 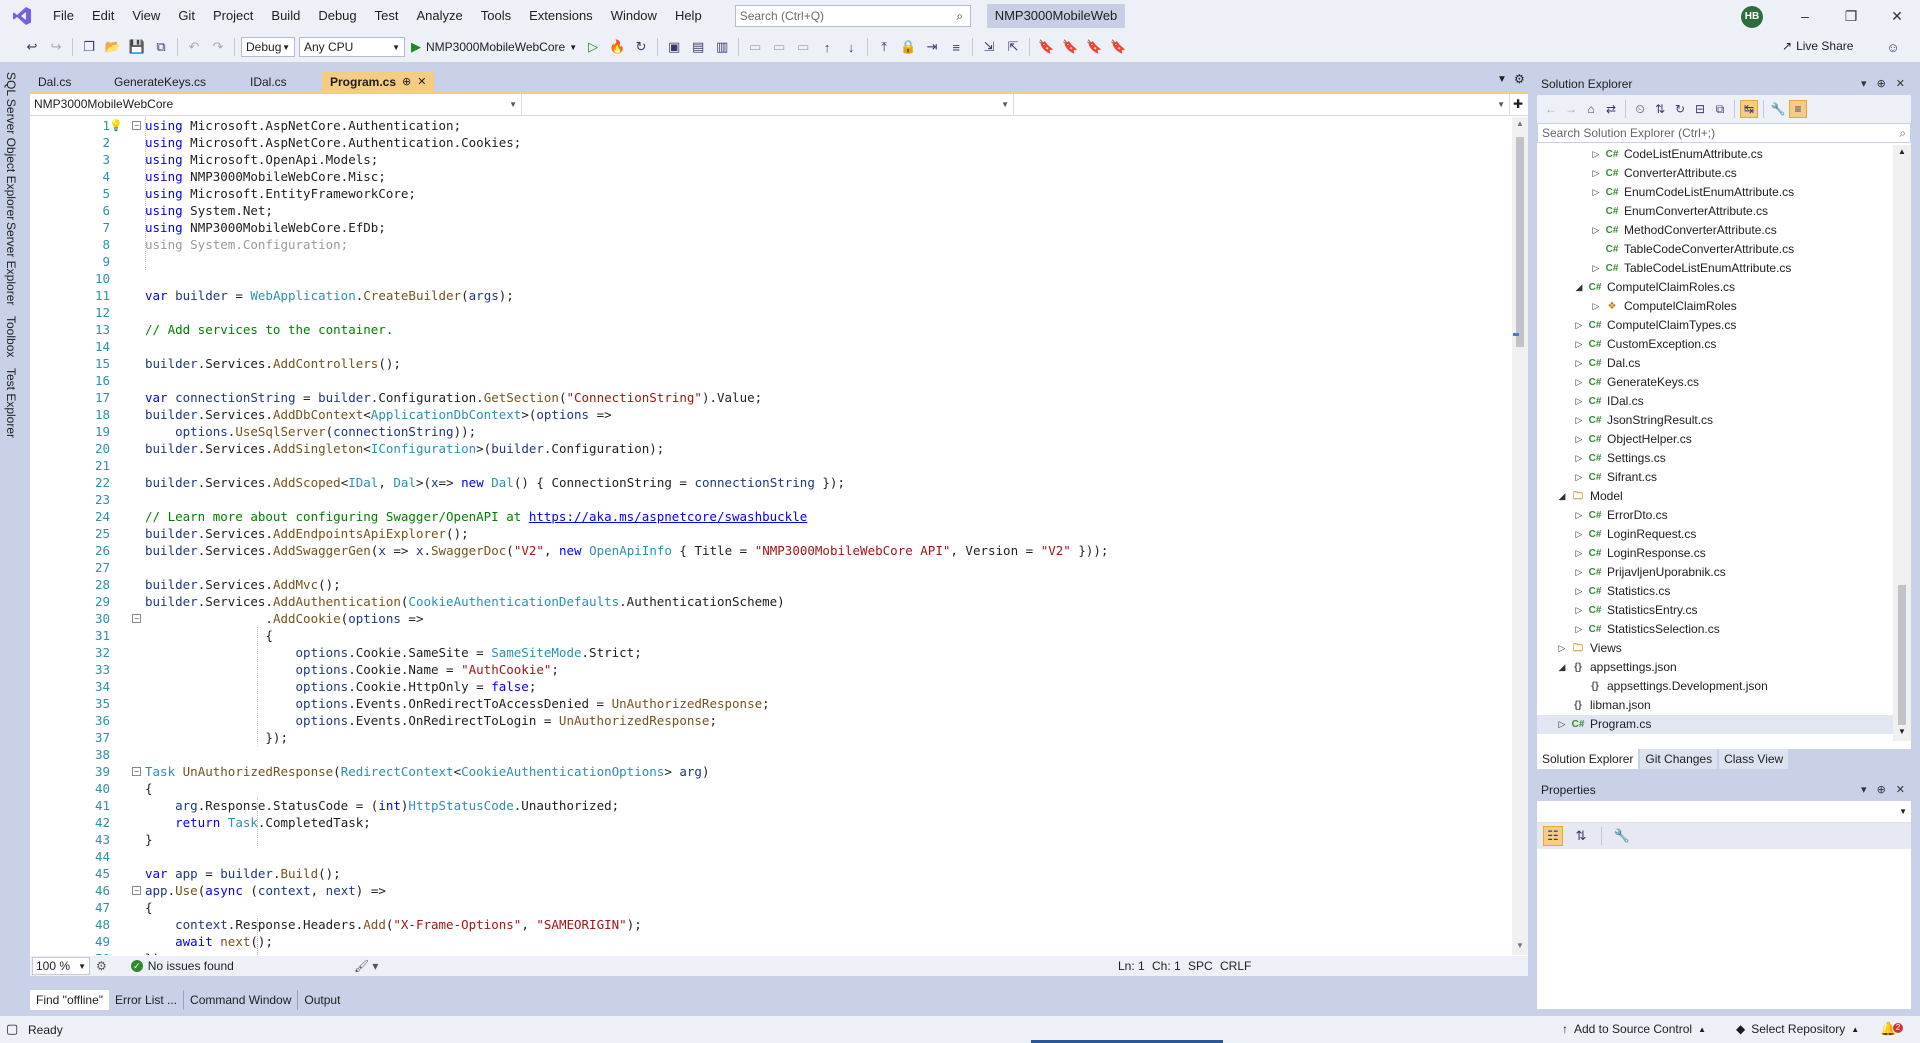 I want to click on code-line: 43}, so click(x=770, y=839).